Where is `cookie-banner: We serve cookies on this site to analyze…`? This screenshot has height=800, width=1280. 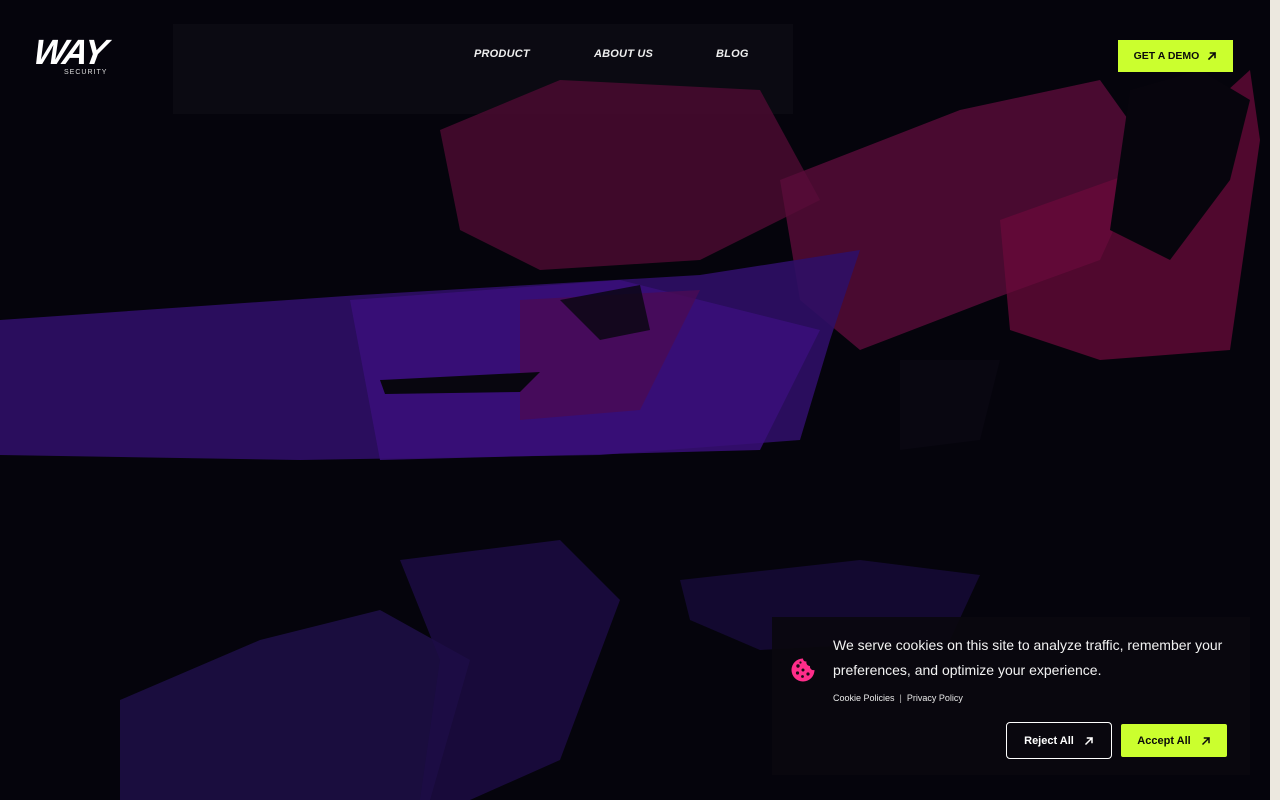
cookie-banner: We serve cookies on this site to analyze… is located at coordinates (1011, 696).